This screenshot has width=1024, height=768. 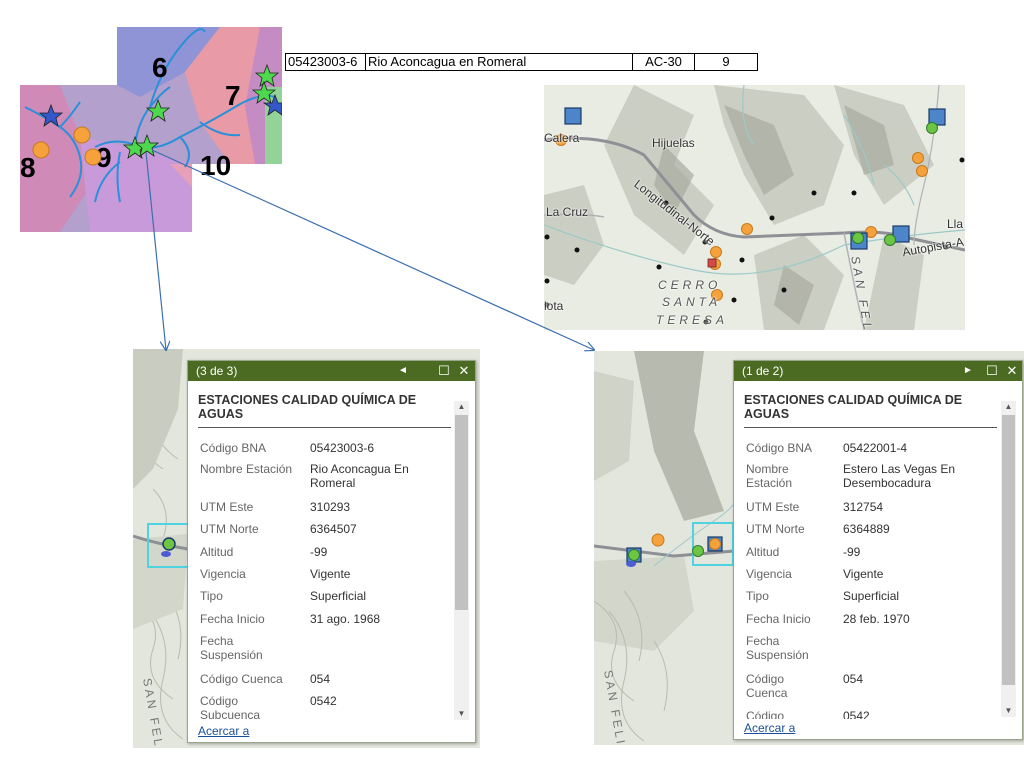 I want to click on basin-label-8: 8, so click(x=28, y=167).